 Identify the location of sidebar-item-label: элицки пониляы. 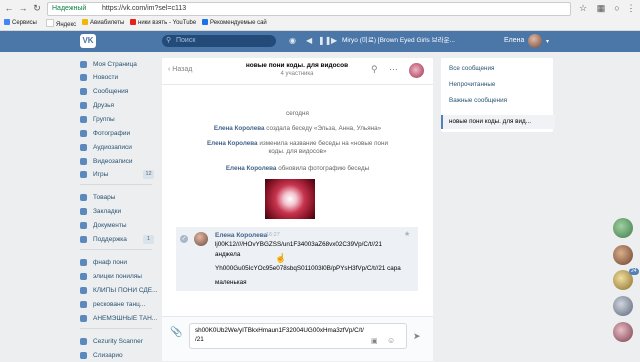
(117, 276).